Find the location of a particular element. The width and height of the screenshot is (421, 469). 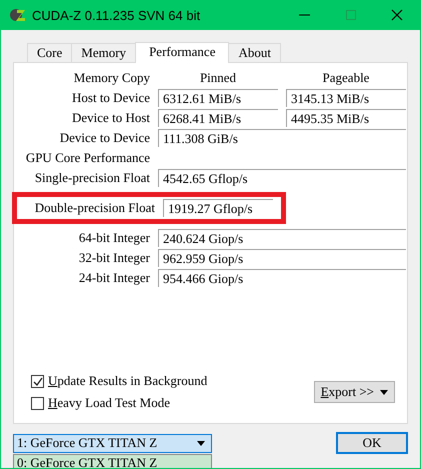

device-dropdown: 1: GeForce GTX TITAN Z is located at coordinates (112, 443).